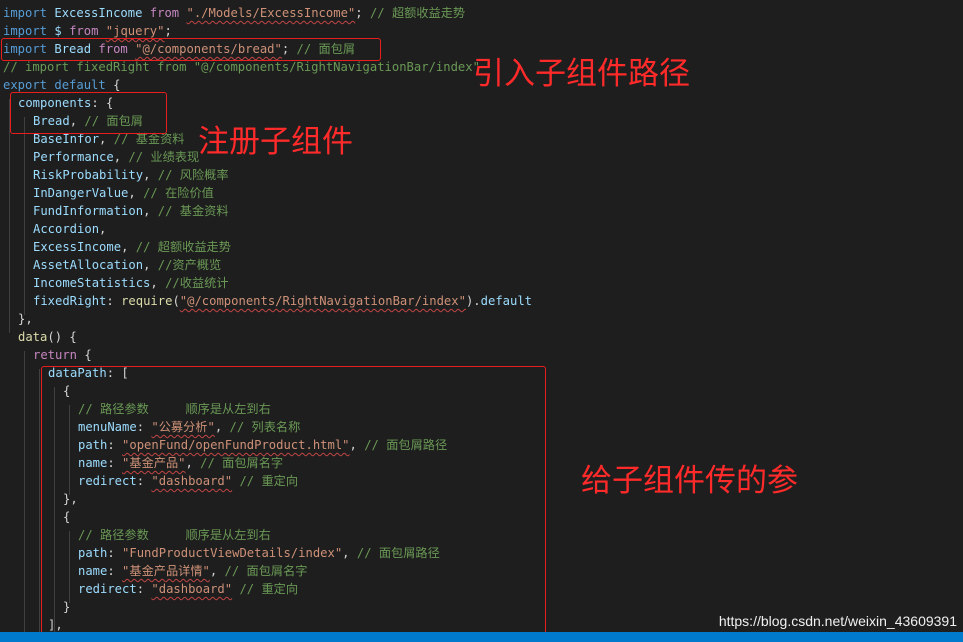 This screenshot has height=642, width=963. I want to click on code-token: export, so click(25, 85).